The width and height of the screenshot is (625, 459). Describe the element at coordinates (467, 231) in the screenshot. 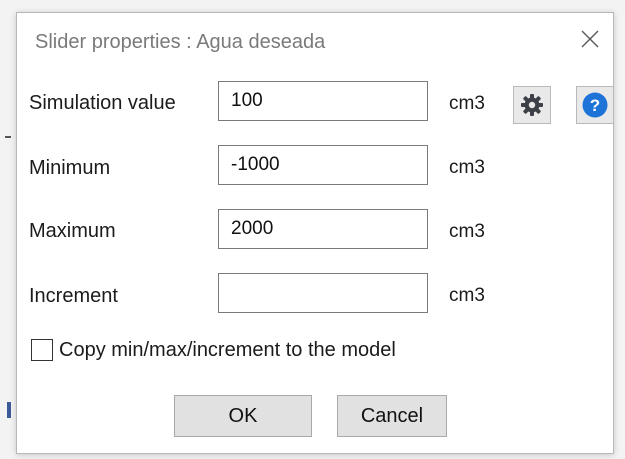

I see `maximum-unit: cm3` at that location.